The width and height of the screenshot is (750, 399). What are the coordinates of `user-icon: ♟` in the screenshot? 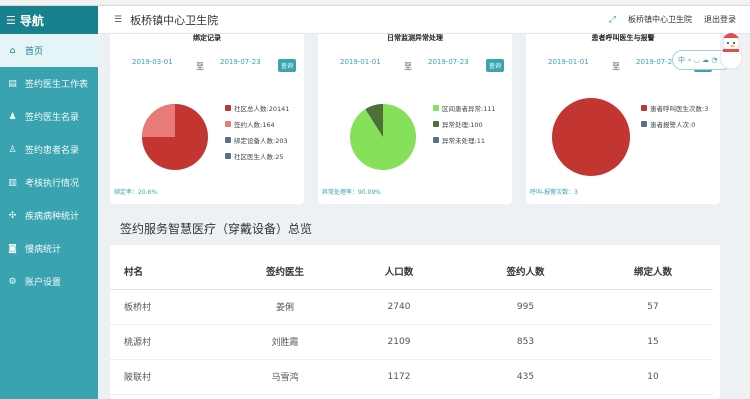 It's located at (12, 116).